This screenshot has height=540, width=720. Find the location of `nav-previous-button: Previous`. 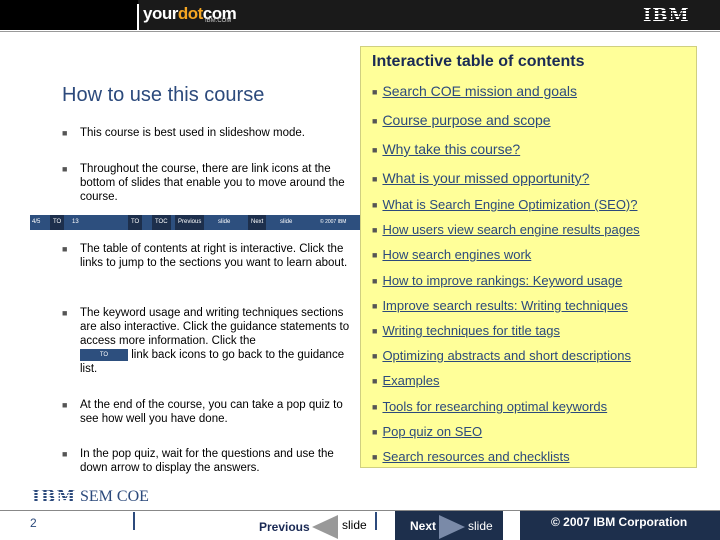

nav-previous-button: Previous is located at coordinates (190, 222).